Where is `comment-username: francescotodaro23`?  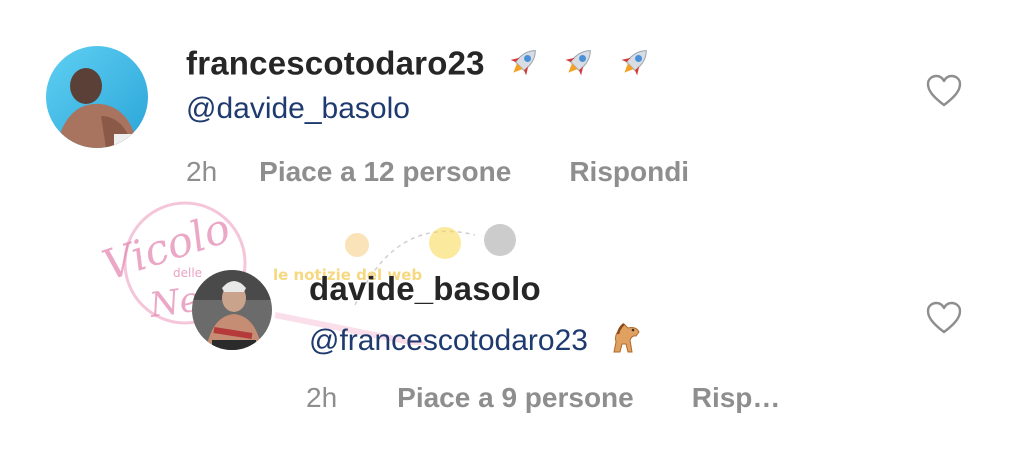
comment-username: francescotodaro23 is located at coordinates (419, 66).